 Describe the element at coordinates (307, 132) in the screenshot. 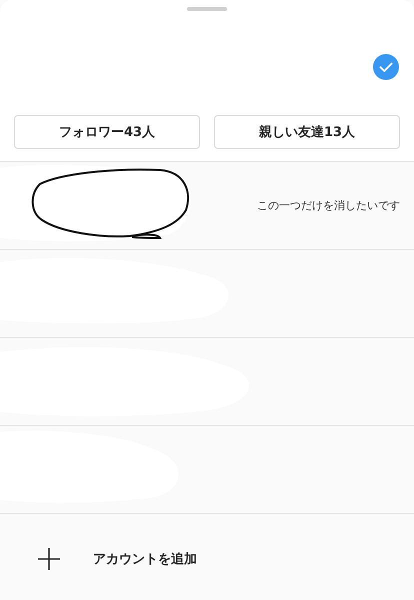

I see `audience-button: 親しい友達13人` at that location.